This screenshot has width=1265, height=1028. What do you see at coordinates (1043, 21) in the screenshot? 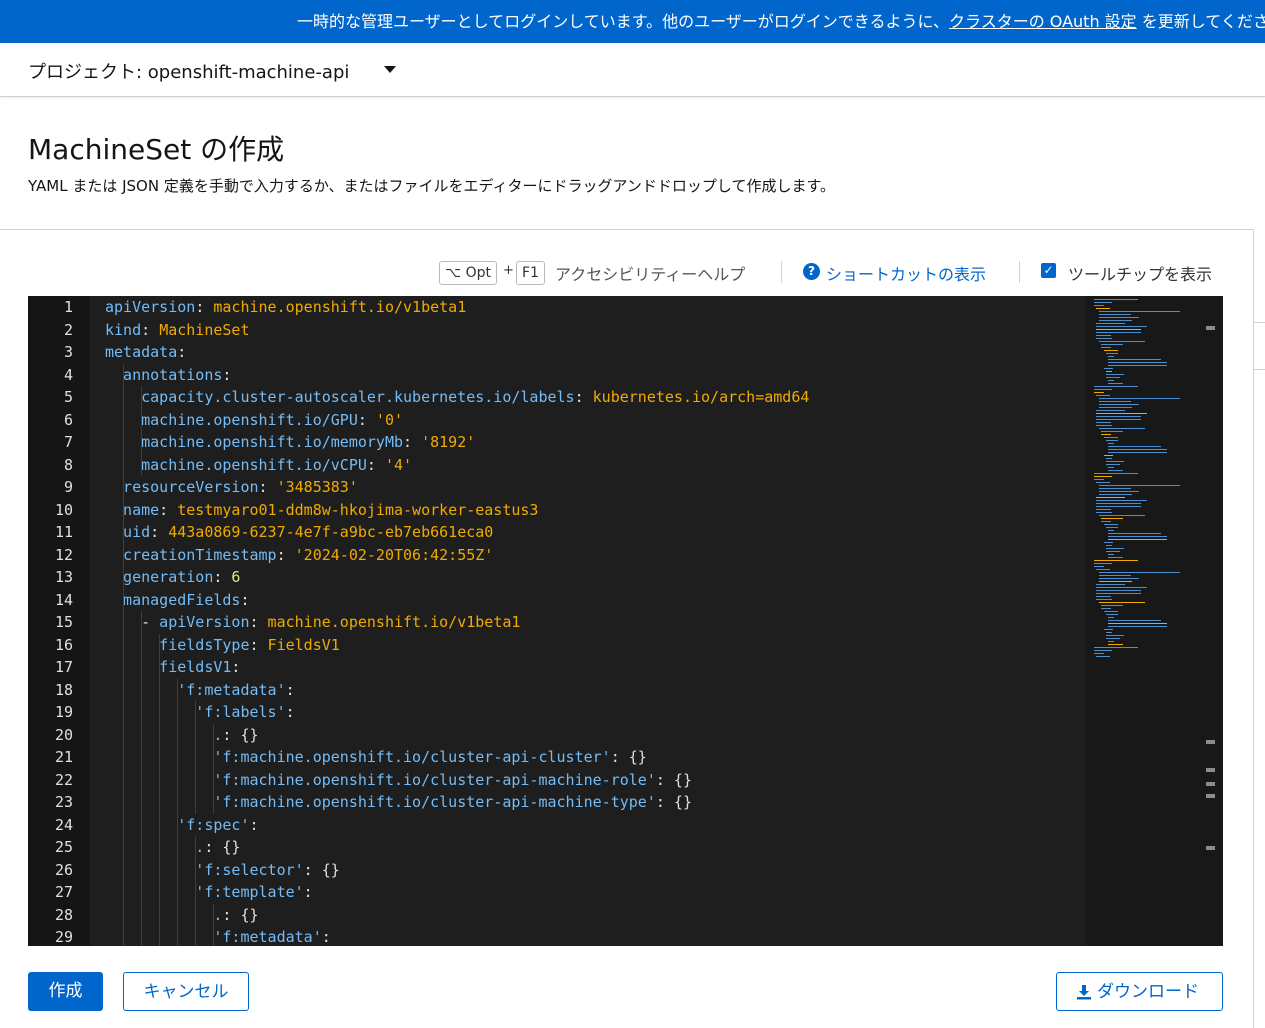
I see `oauth-settings-link: クラスターの OAuth 設定` at bounding box center [1043, 21].